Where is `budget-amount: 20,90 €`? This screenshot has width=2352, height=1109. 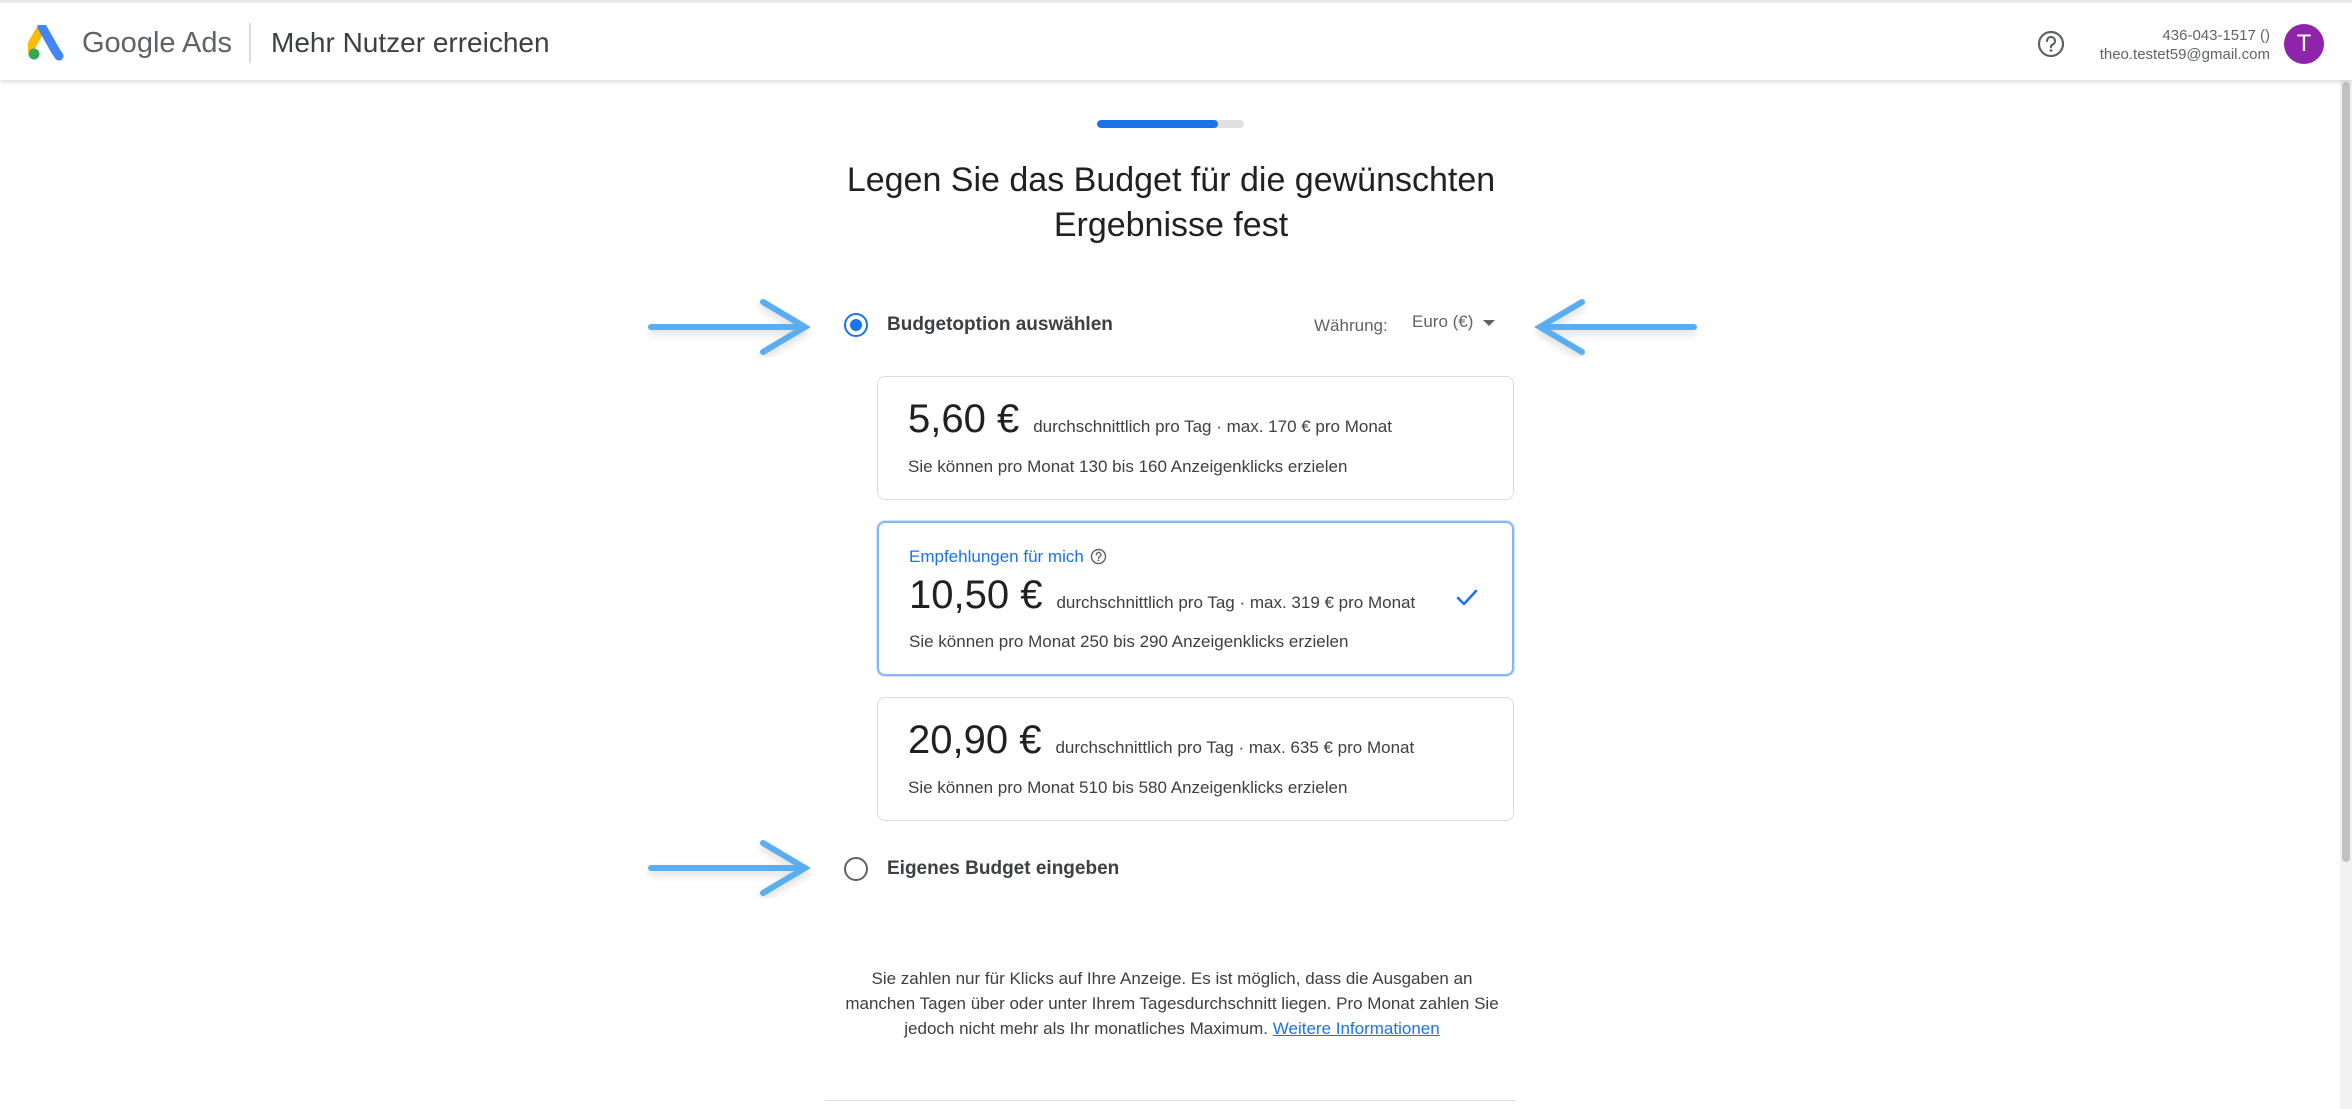 budget-amount: 20,90 € is located at coordinates (975, 740).